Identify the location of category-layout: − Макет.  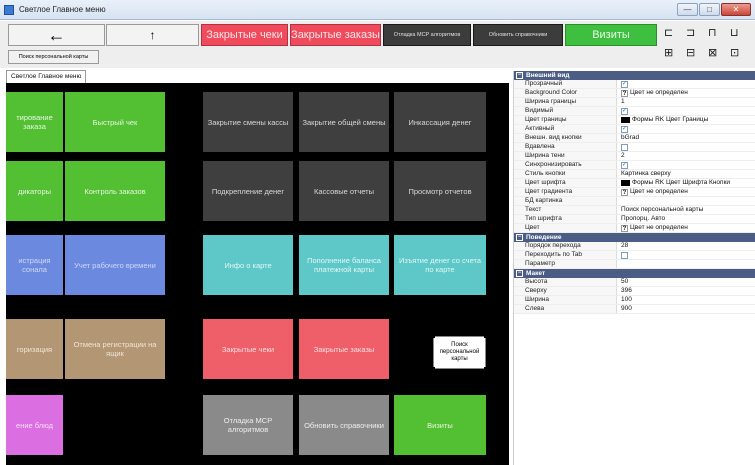
(634, 273).